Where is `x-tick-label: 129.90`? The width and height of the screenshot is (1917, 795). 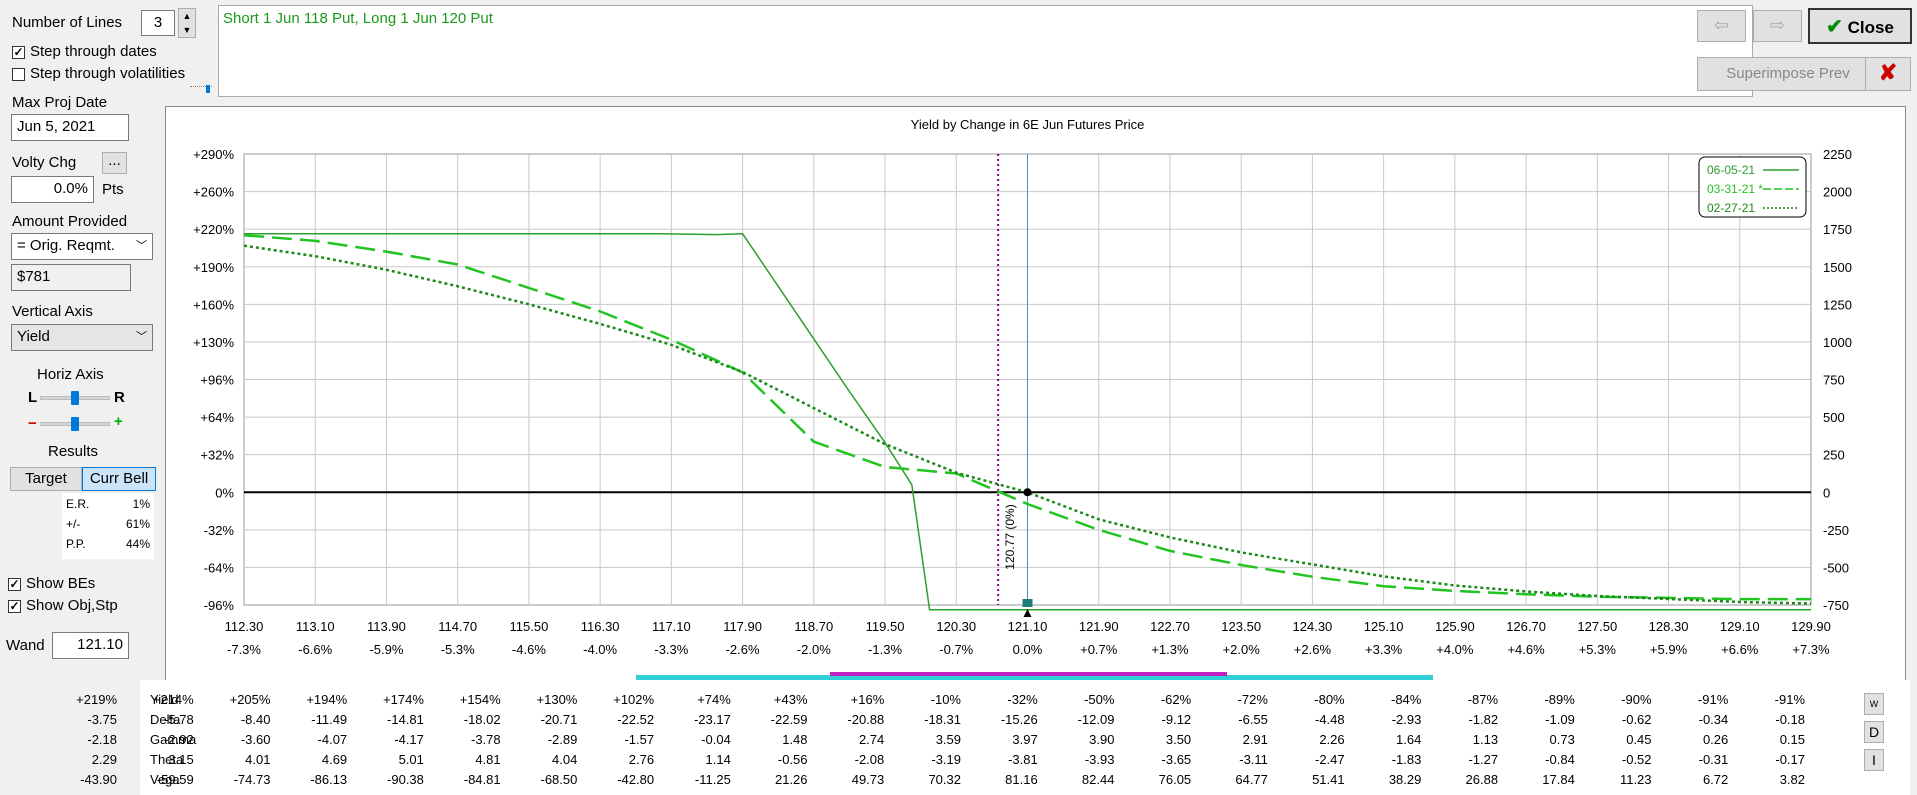 x-tick-label: 129.90 is located at coordinates (1811, 626).